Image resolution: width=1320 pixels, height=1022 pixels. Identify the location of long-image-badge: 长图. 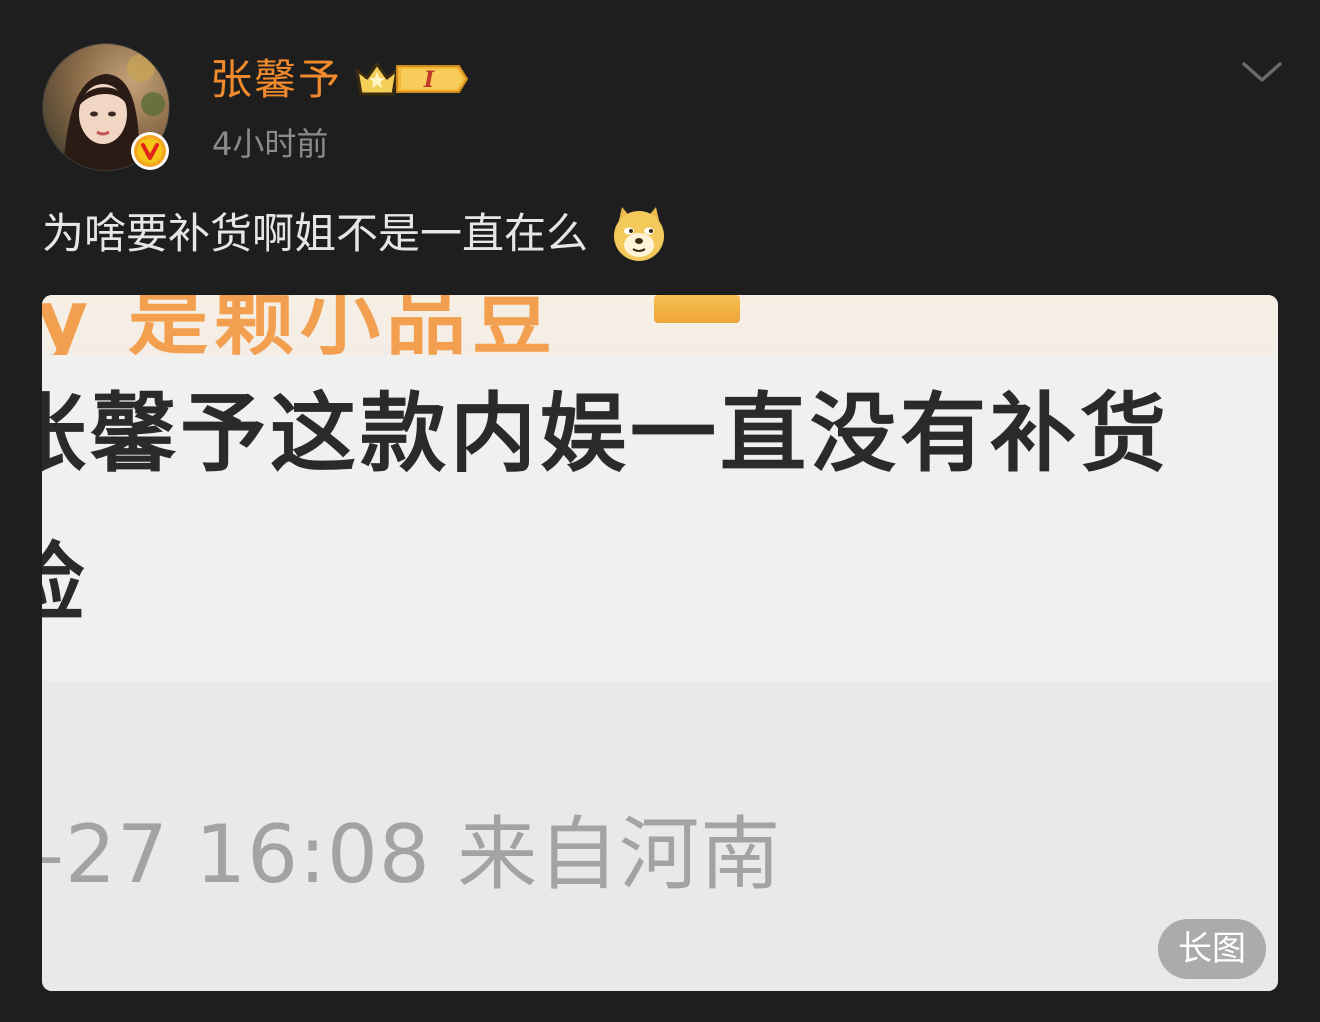
(1212, 949).